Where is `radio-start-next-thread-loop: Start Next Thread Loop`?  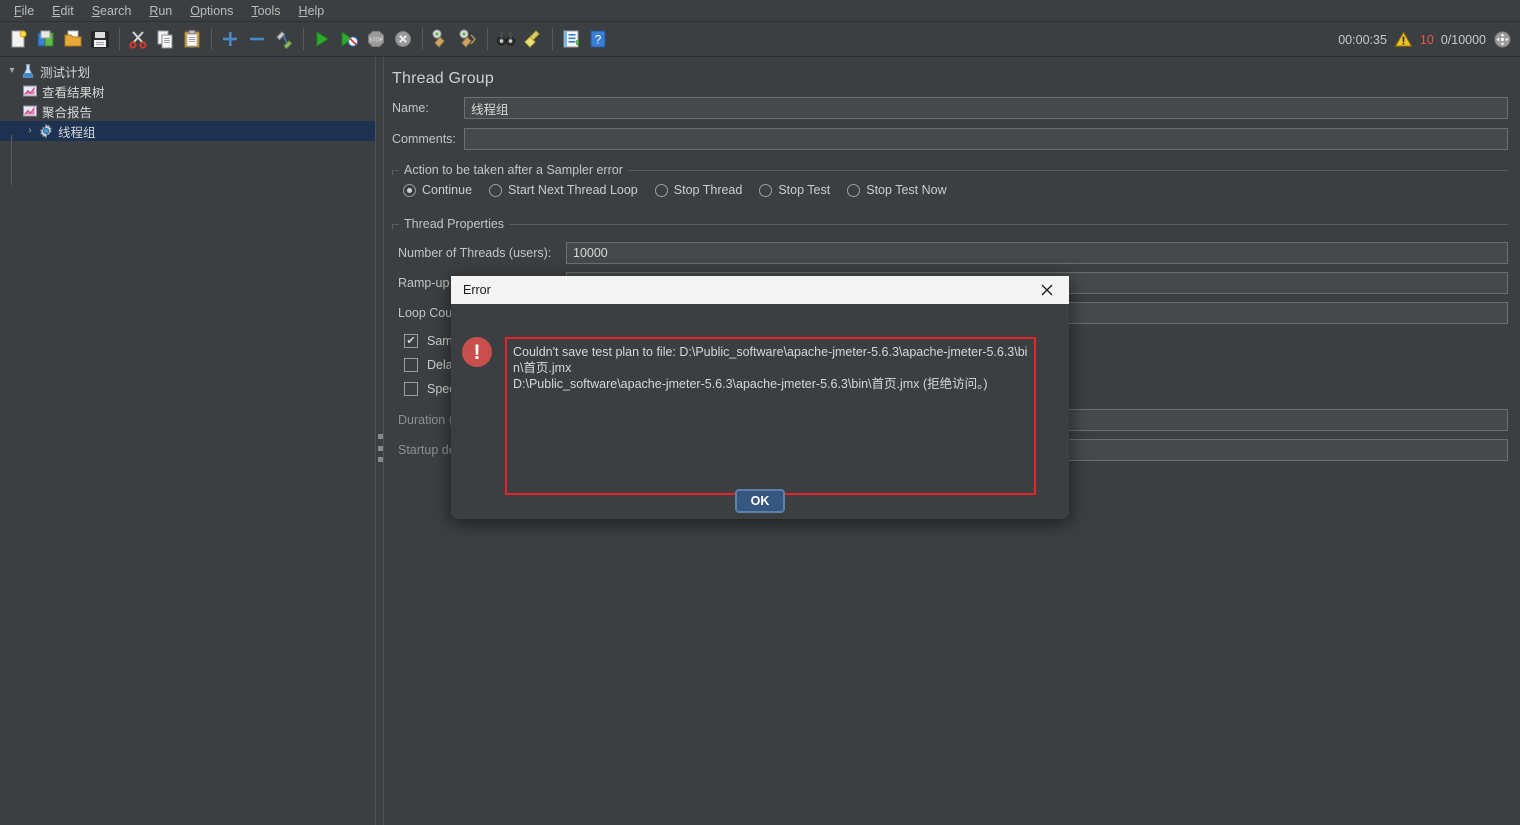 radio-start-next-thread-loop: Start Next Thread Loop is located at coordinates (565, 190).